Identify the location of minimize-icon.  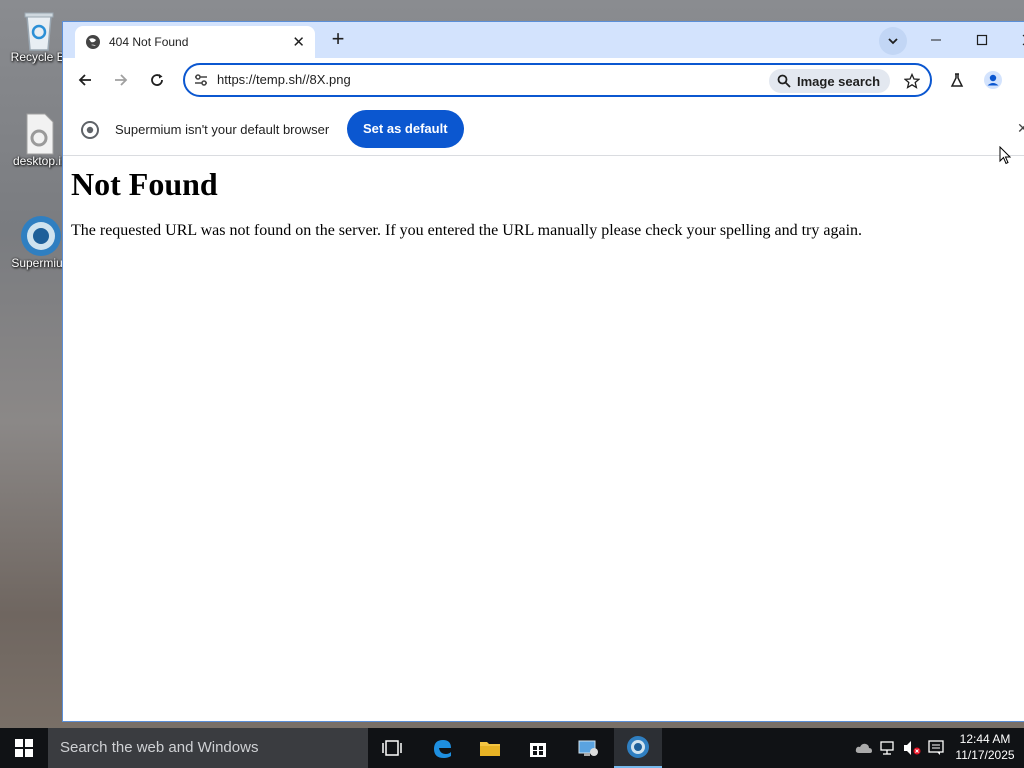
(936, 40).